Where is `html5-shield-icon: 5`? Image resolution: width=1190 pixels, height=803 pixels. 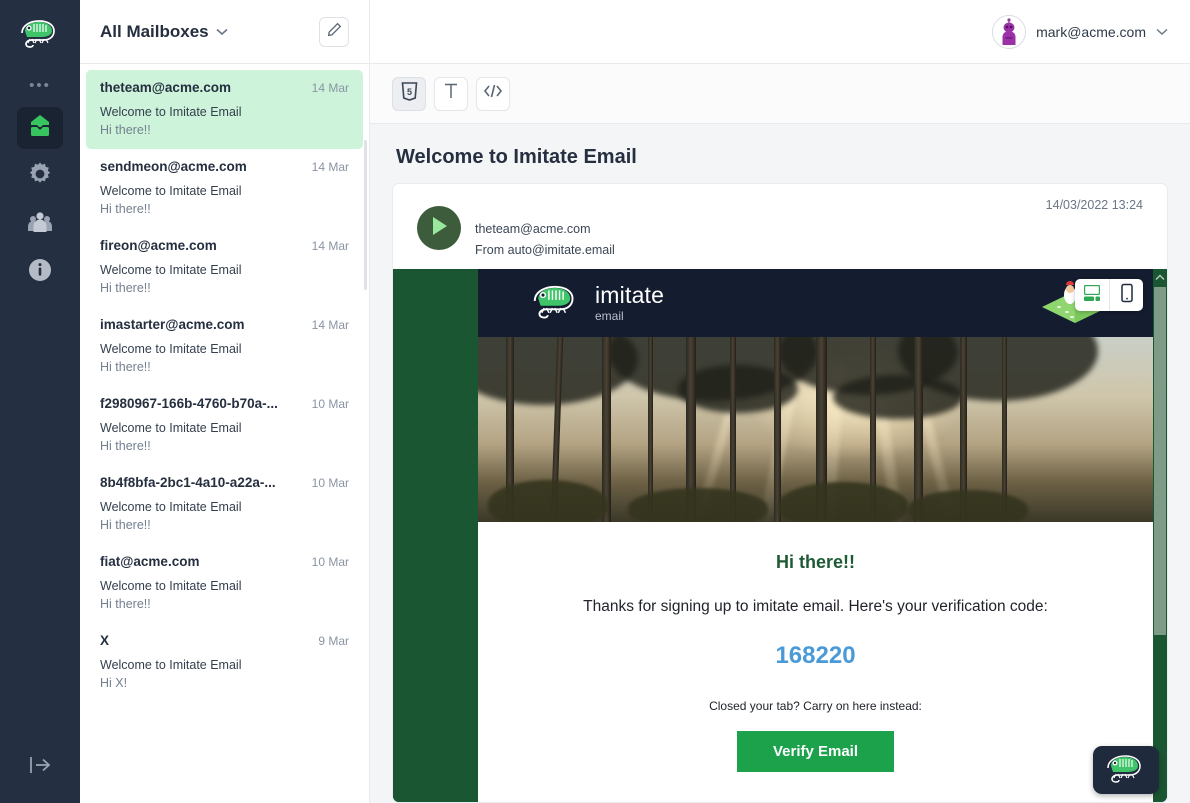 html5-shield-icon: 5 is located at coordinates (409, 93).